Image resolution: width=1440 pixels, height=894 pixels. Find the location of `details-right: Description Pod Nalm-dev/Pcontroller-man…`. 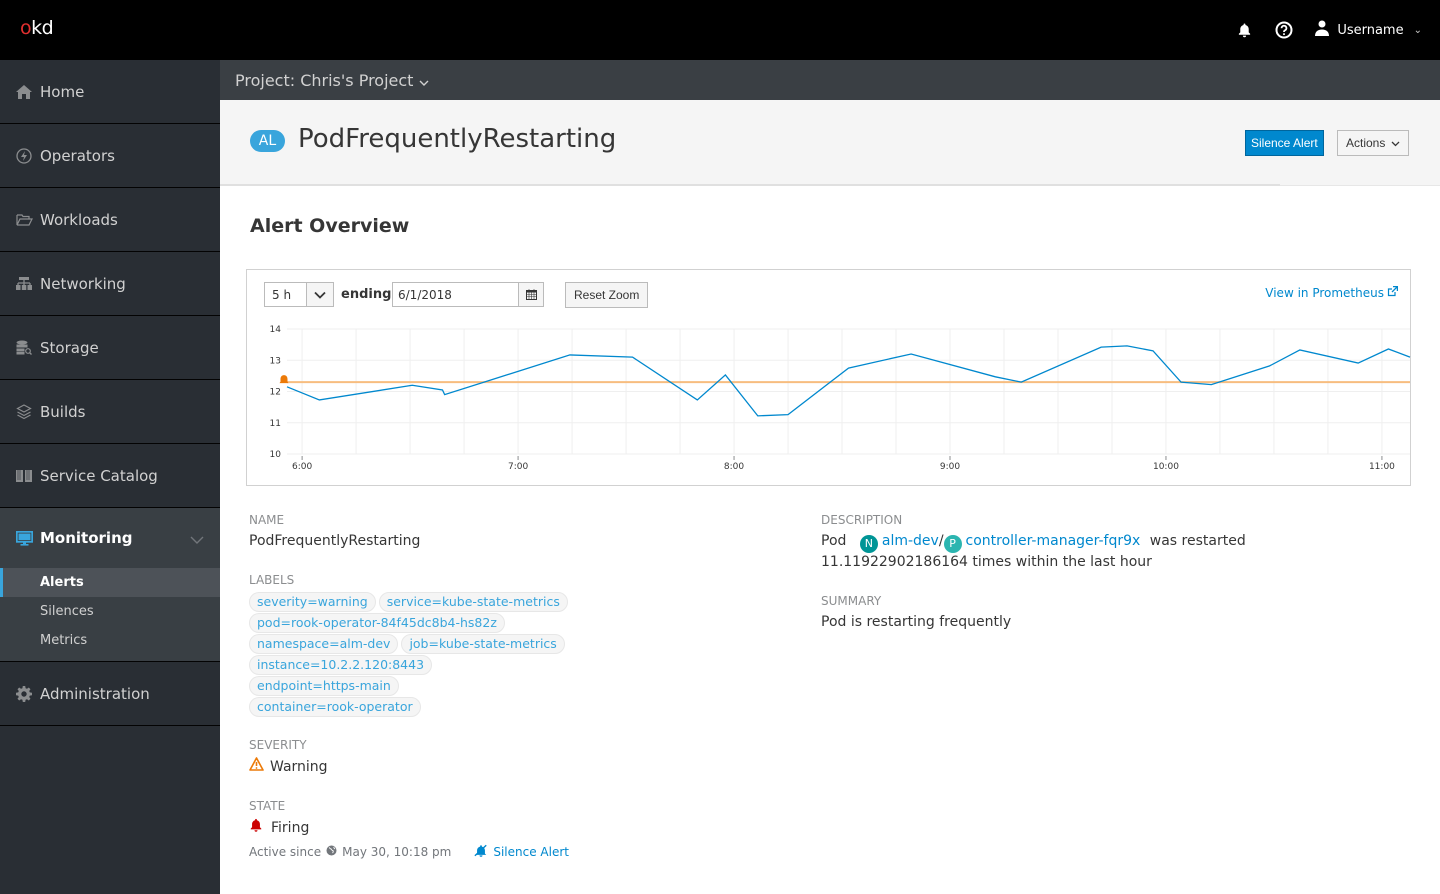

details-right: Description Pod Nalm-dev/Pcontroller-man… is located at coordinates (1101, 583).